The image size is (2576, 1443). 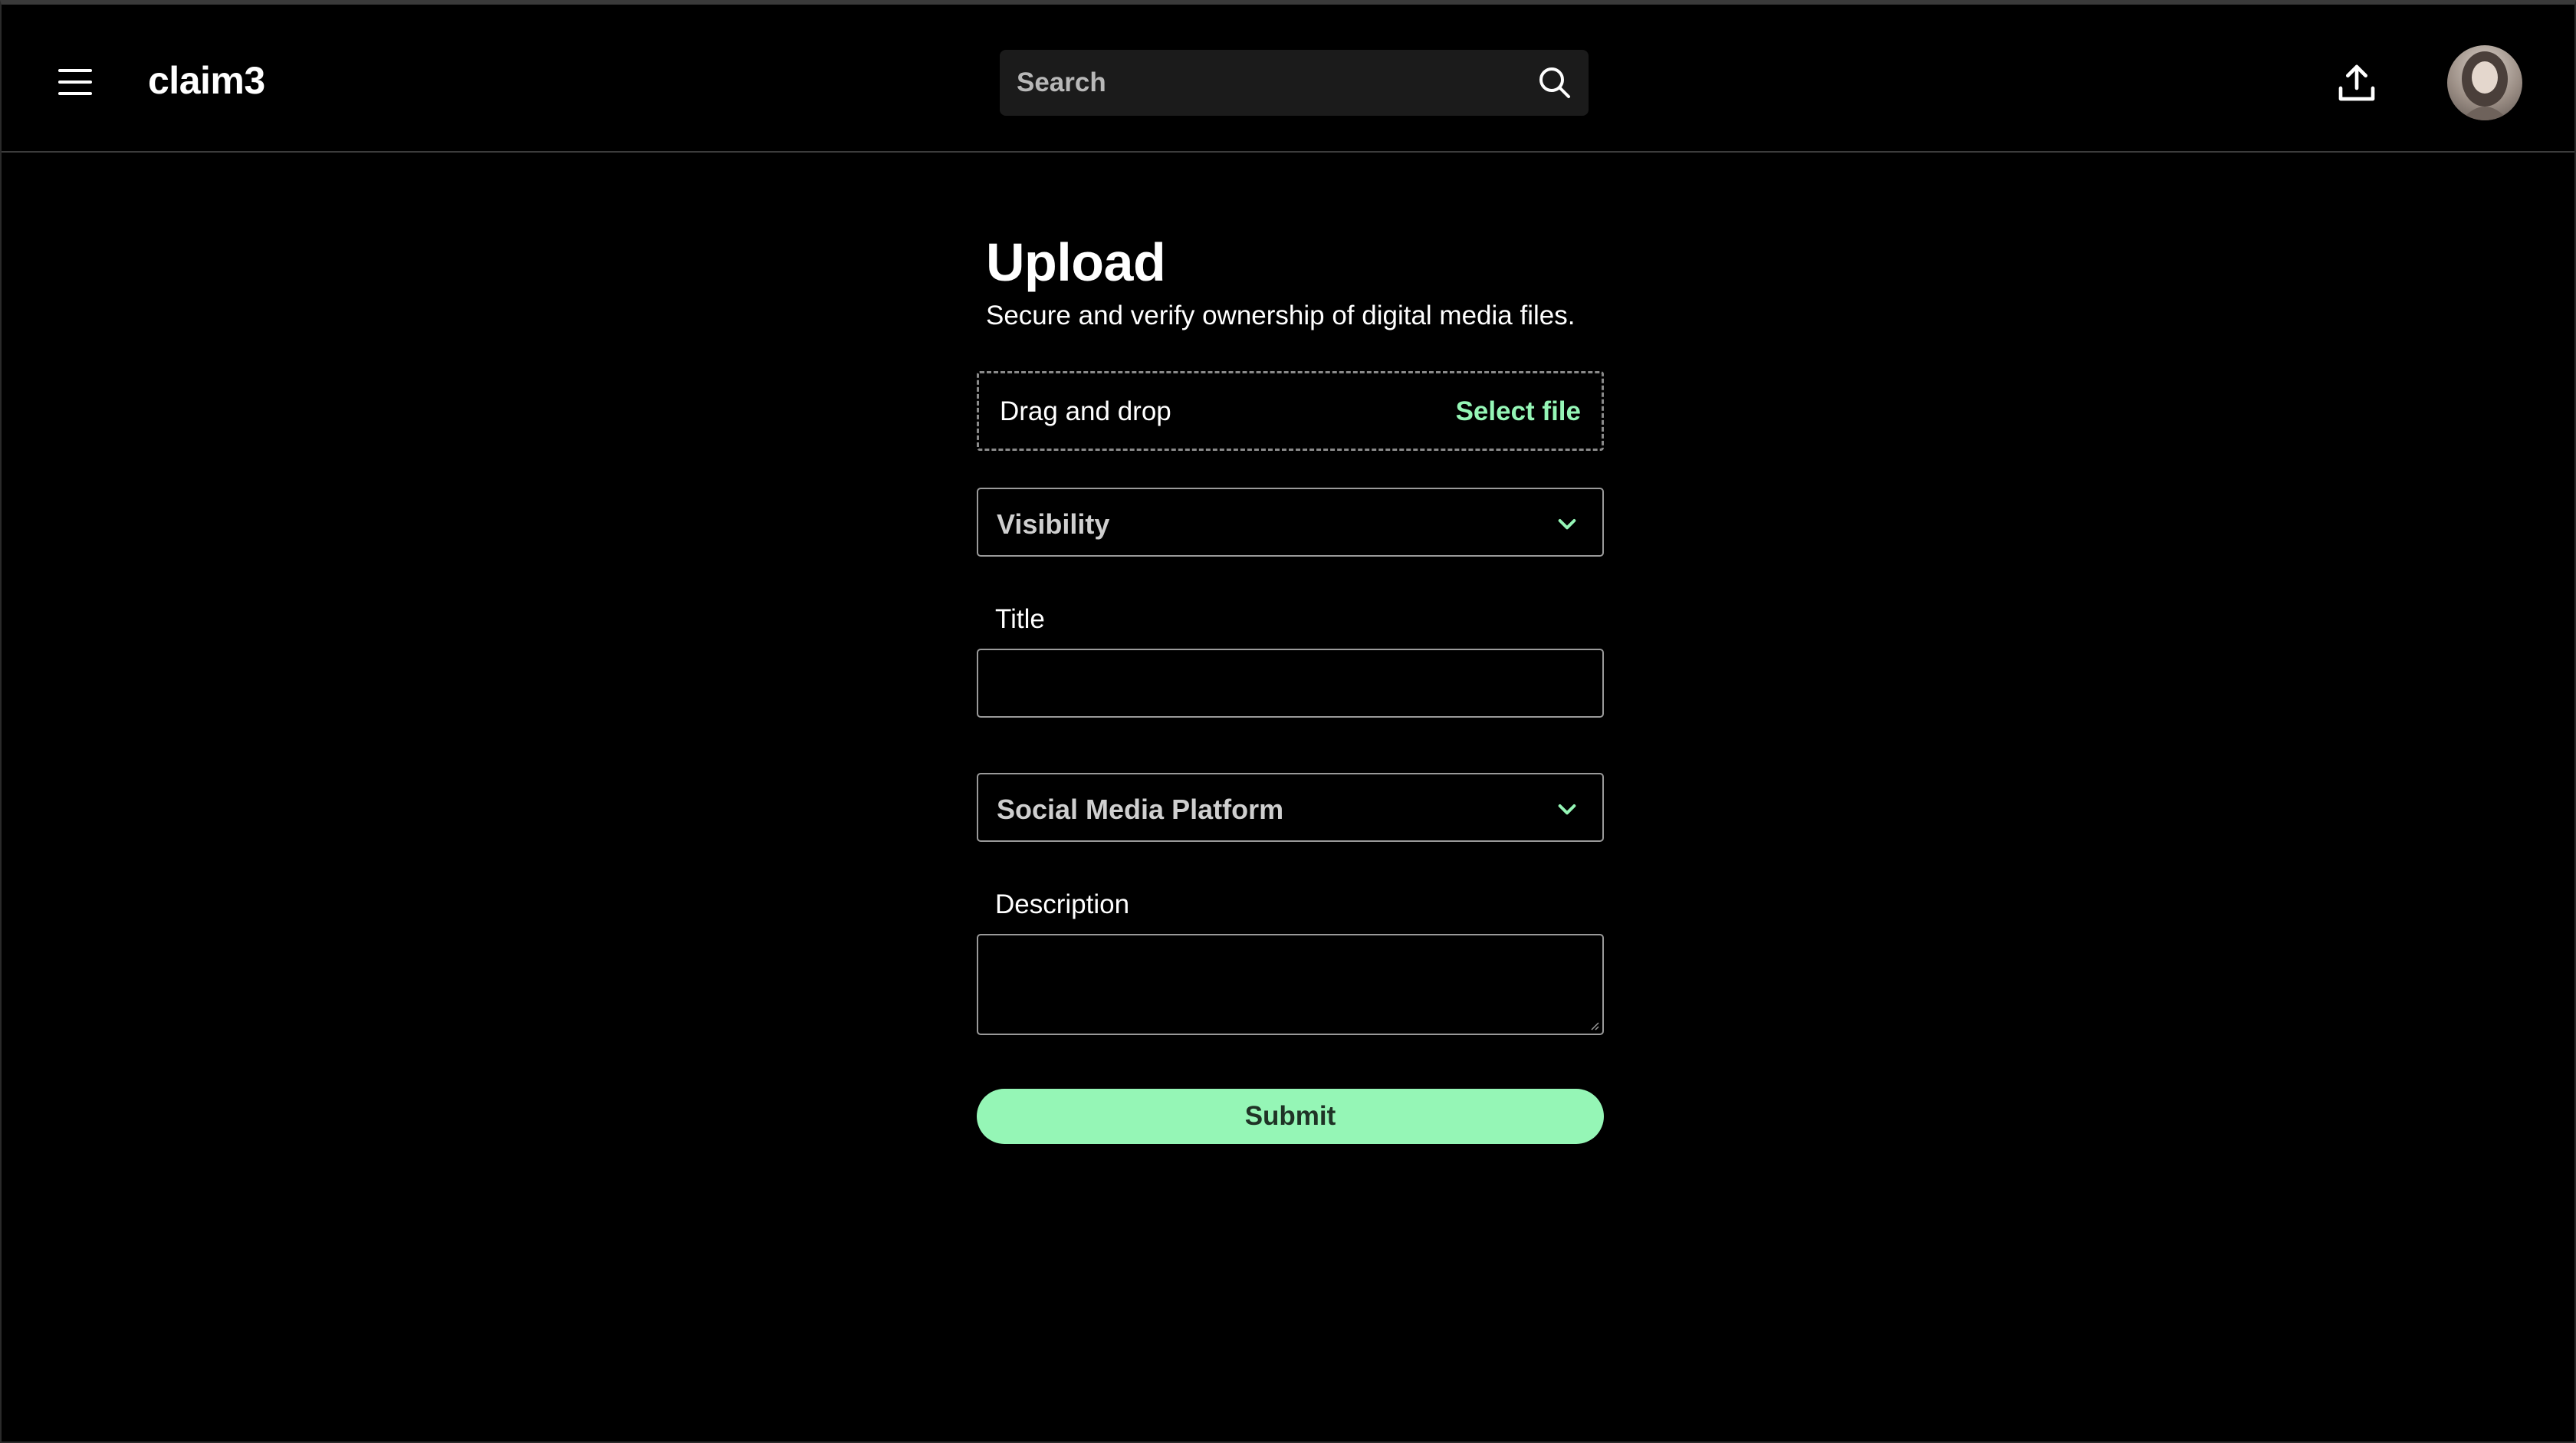 What do you see at coordinates (1291, 1116) in the screenshot?
I see `submit-button: Submit` at bounding box center [1291, 1116].